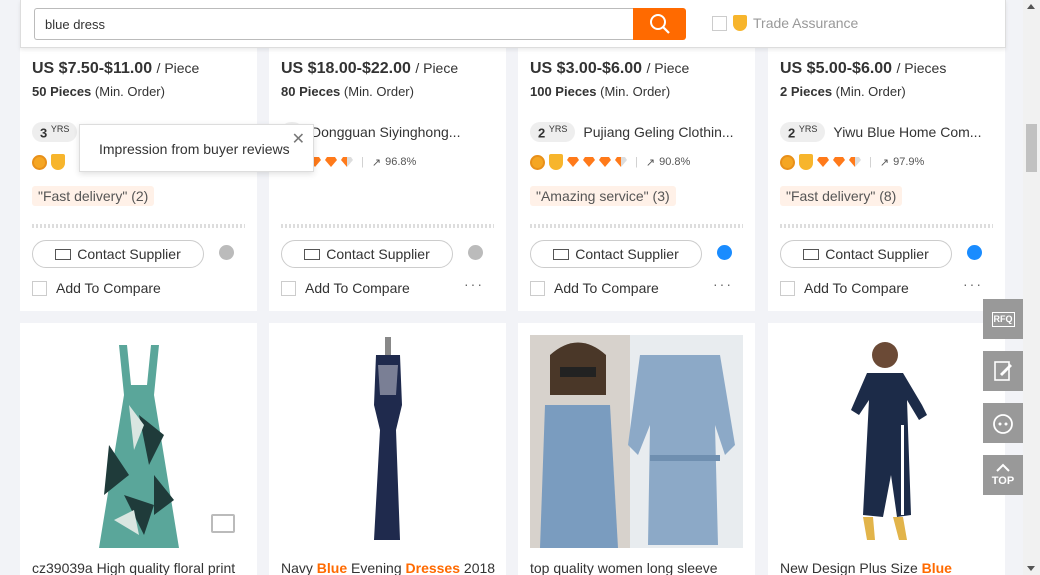 This screenshot has height=575, width=1040. I want to click on years-badge: 3 YRS, so click(55, 132).